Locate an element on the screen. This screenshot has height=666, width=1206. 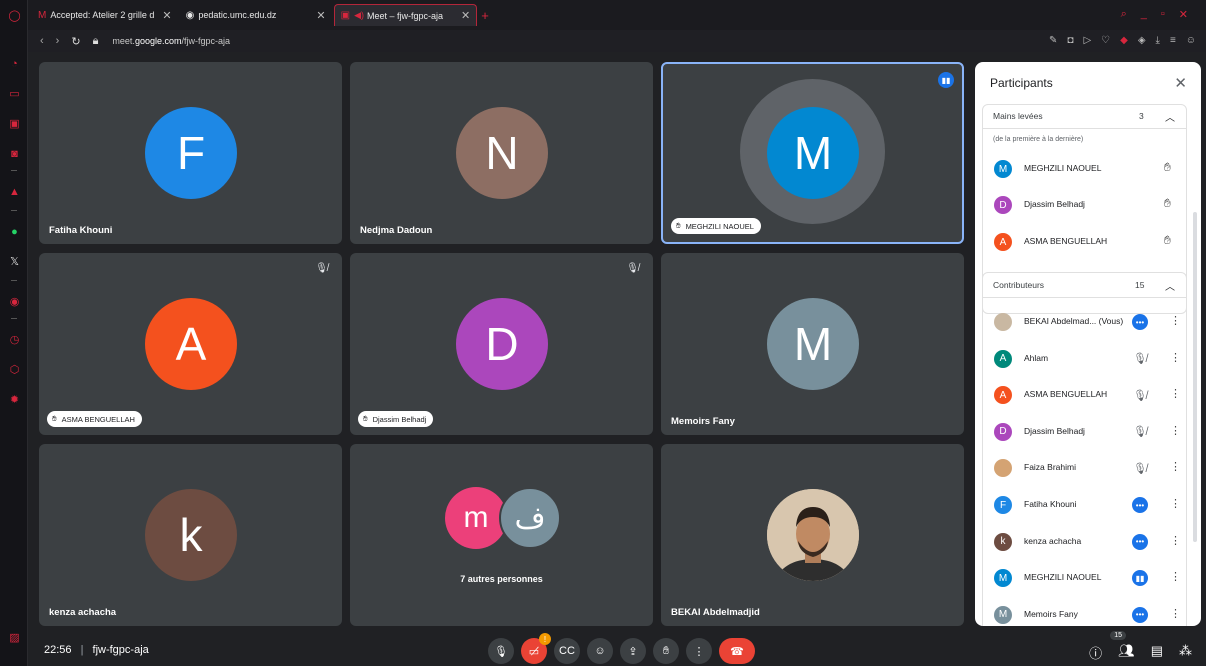
box-icon: ◈ is located at coordinates (1142, 40).